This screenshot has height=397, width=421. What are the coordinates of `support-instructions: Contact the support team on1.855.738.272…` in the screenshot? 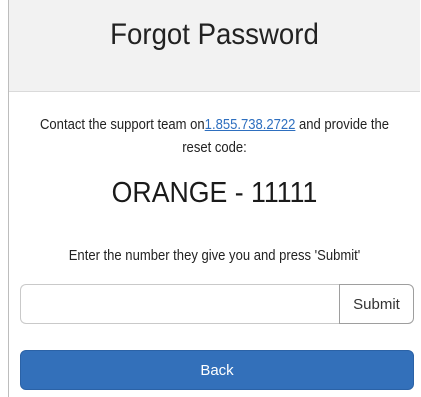 It's located at (214, 137).